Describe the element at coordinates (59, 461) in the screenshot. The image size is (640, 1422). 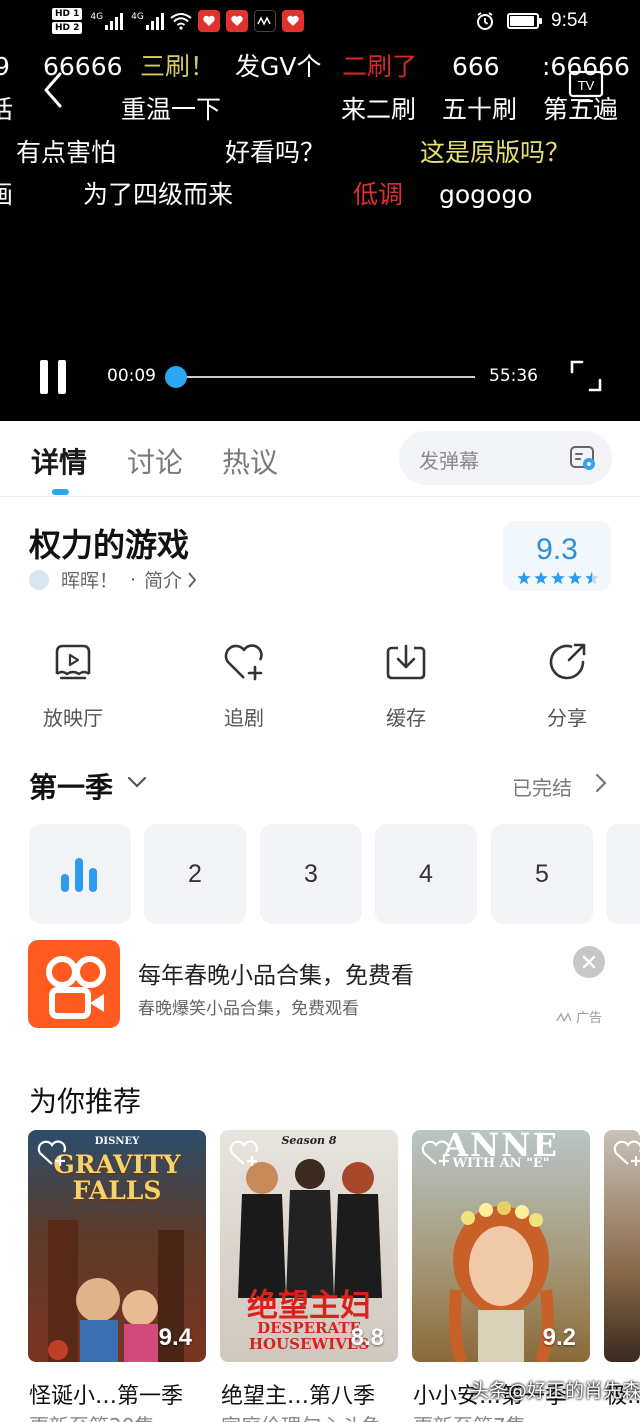
I see `tab-details: 详情` at that location.